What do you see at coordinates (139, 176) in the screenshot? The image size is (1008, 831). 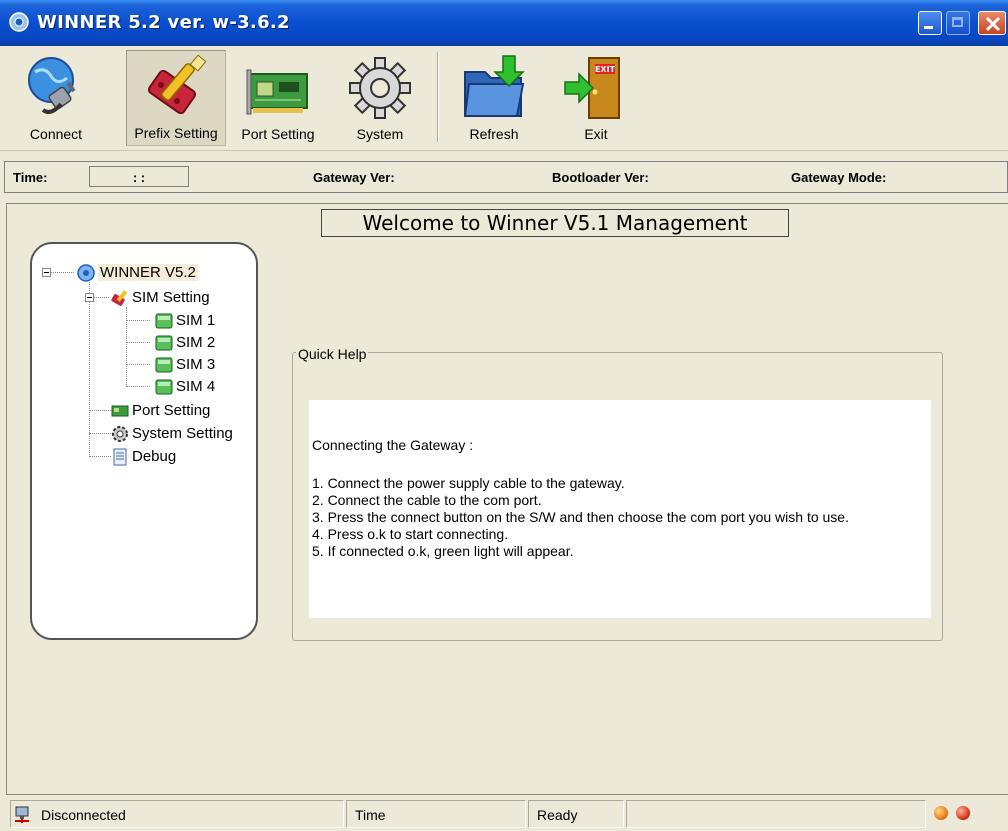 I see `time-display: : :` at bounding box center [139, 176].